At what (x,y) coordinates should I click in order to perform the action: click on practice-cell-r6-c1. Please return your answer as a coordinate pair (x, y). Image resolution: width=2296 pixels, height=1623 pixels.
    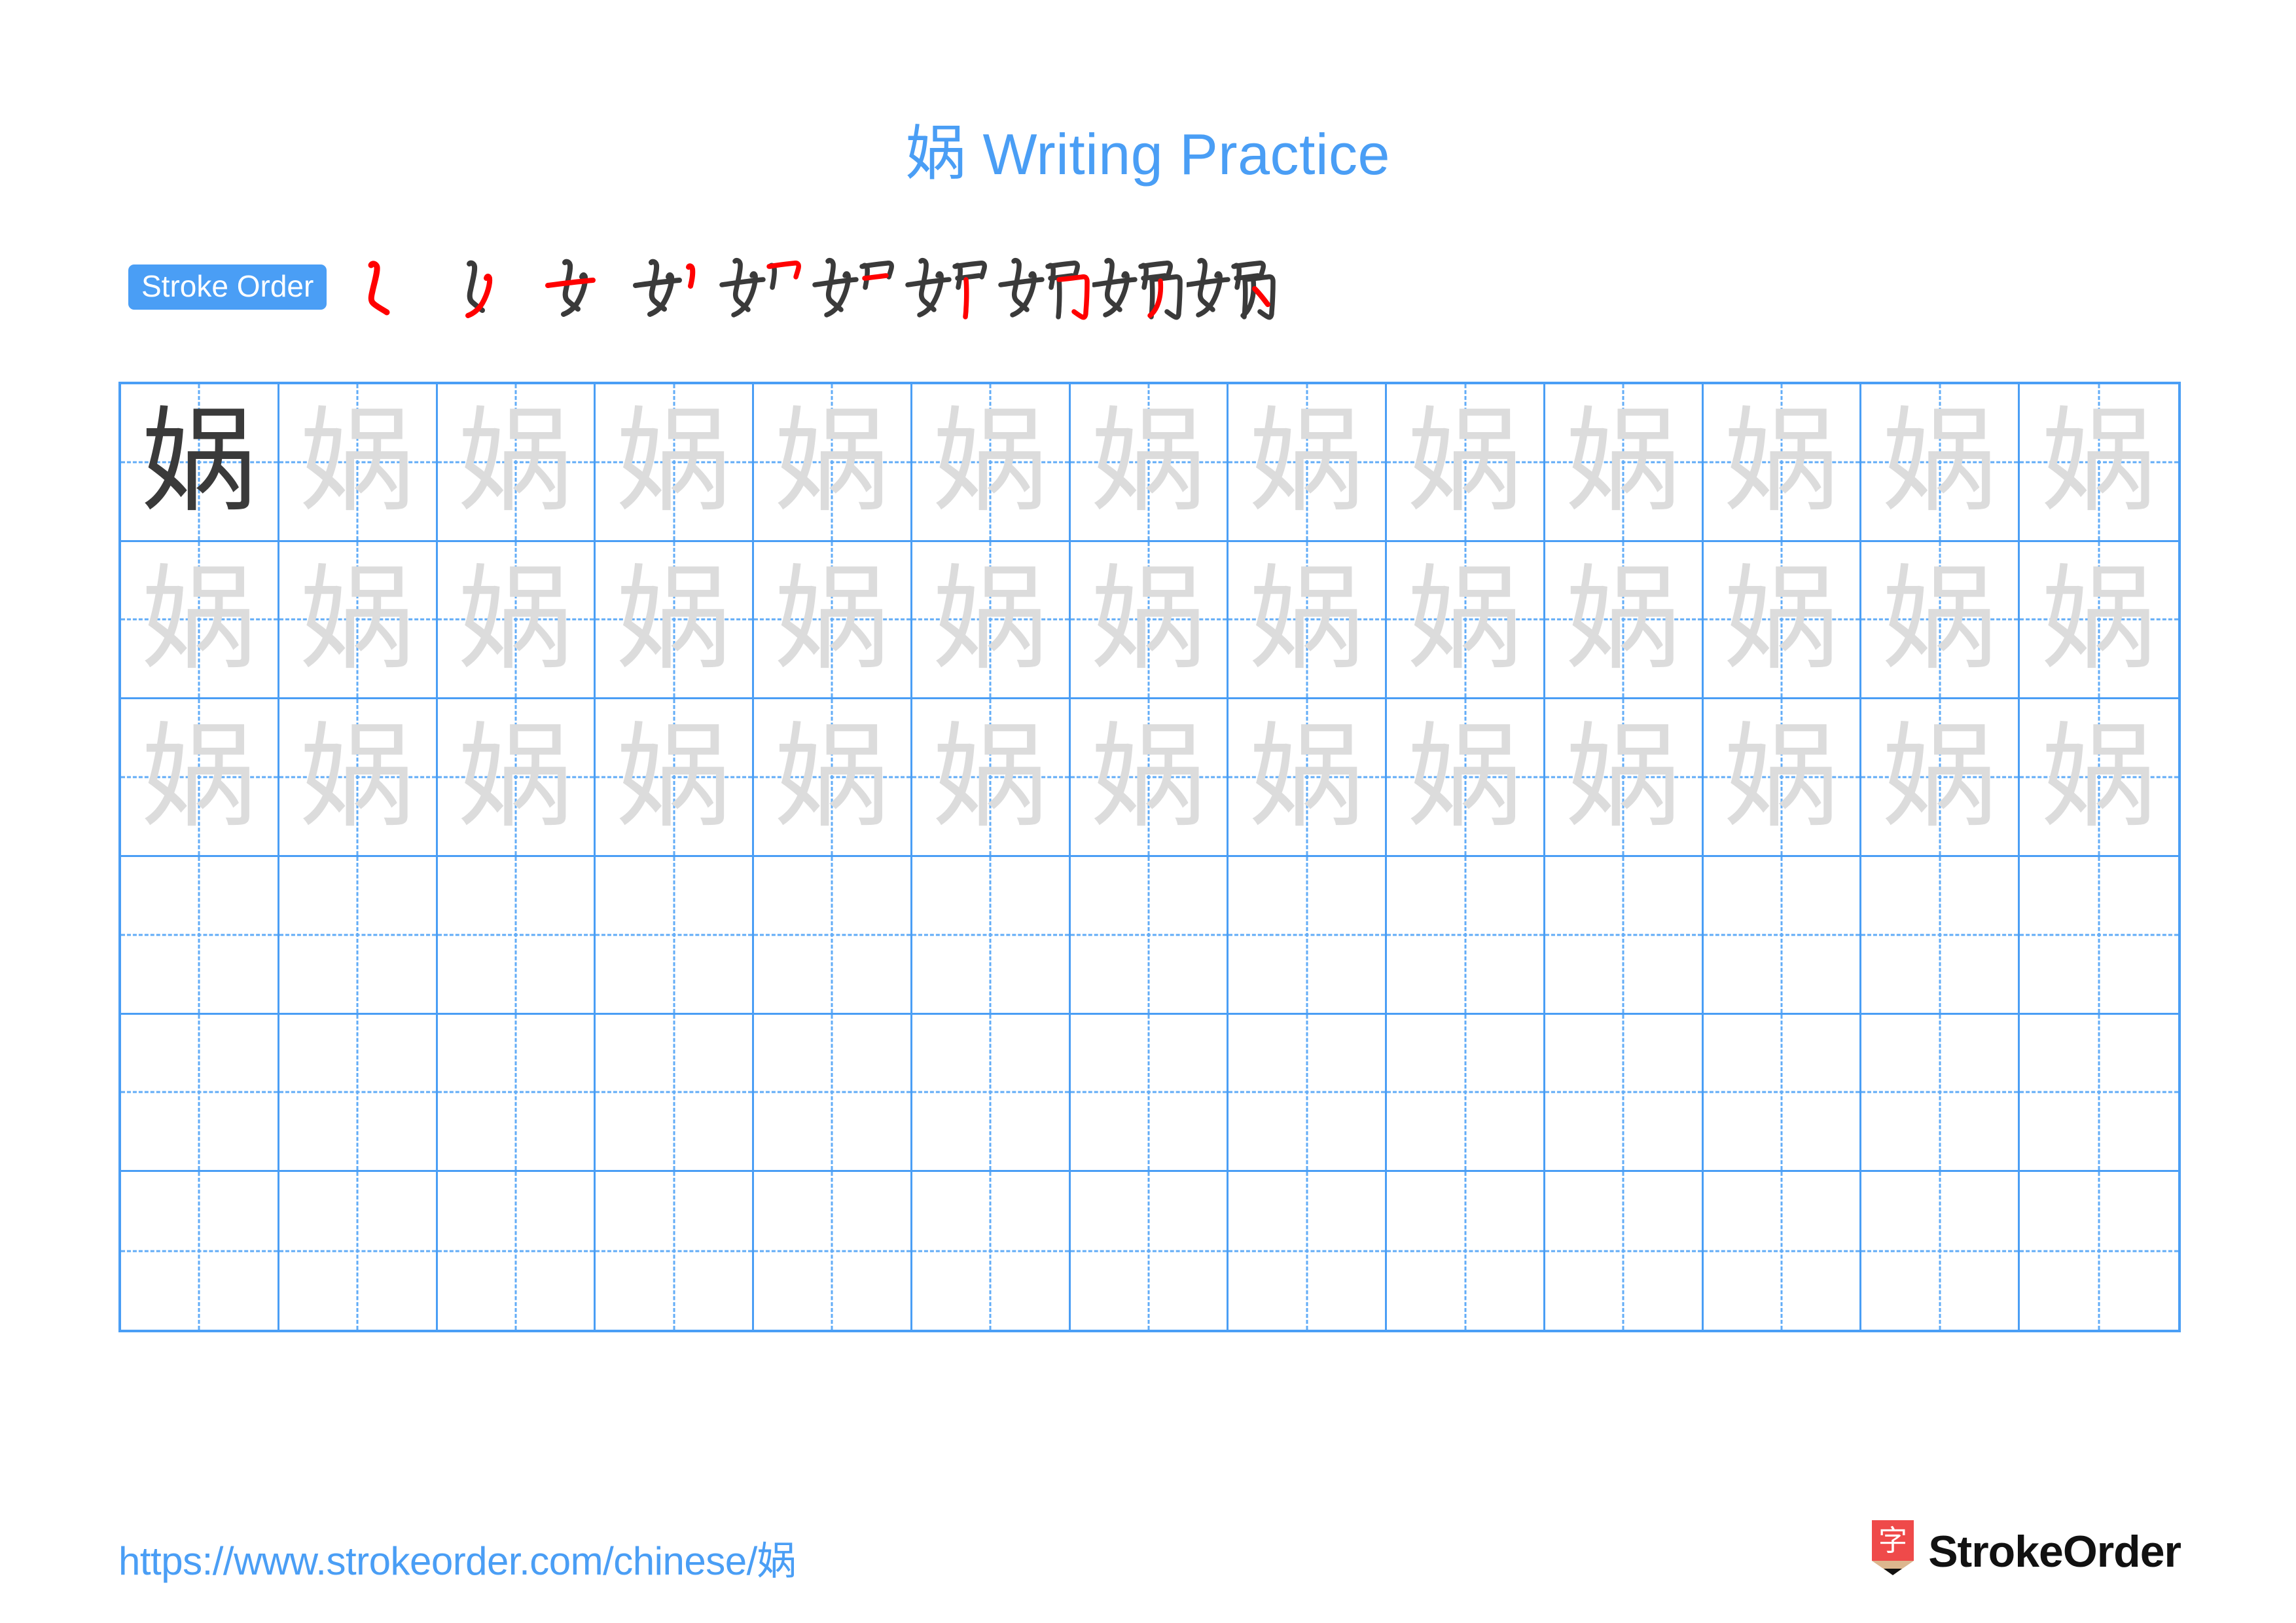
    Looking at the image, I should click on (200, 1251).